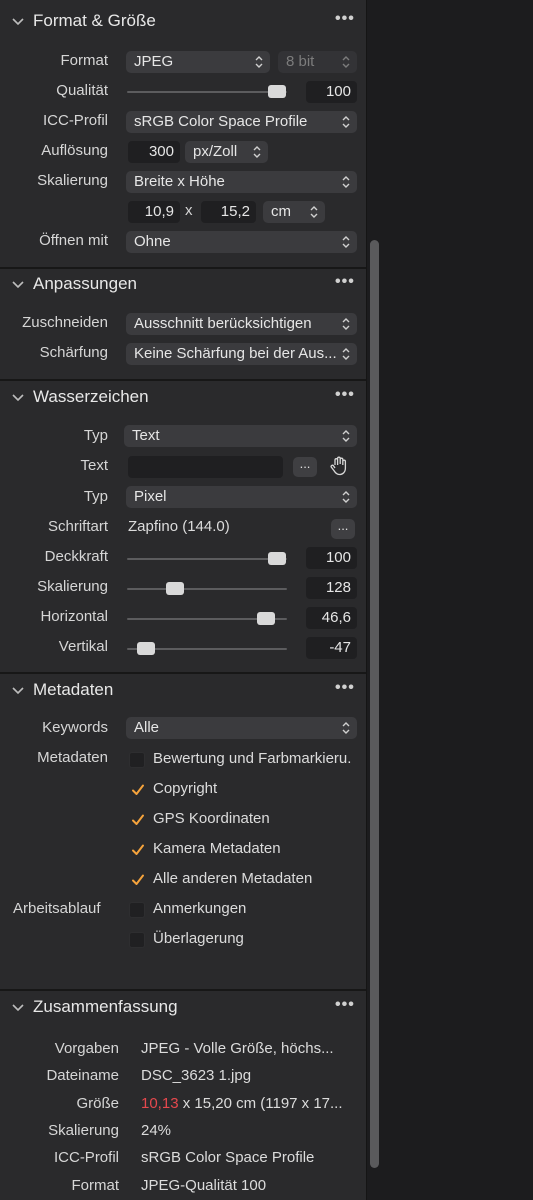 The height and width of the screenshot is (1200, 533). Describe the element at coordinates (252, 758) in the screenshot. I see `metadata-checkbox-label: Bewertung und Farbmarkieru.` at that location.